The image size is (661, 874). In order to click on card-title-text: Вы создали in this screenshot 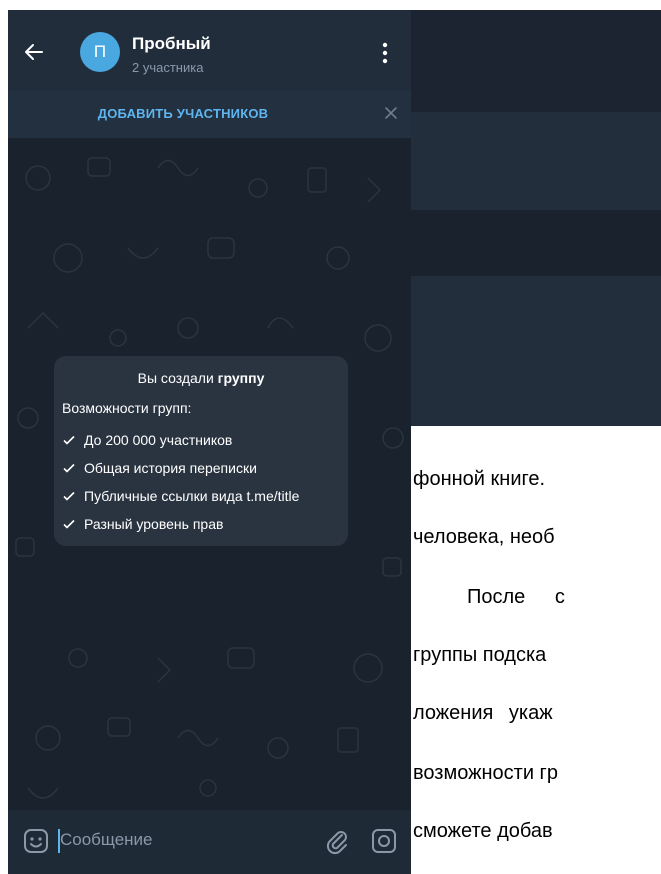, I will do `click(177, 378)`.